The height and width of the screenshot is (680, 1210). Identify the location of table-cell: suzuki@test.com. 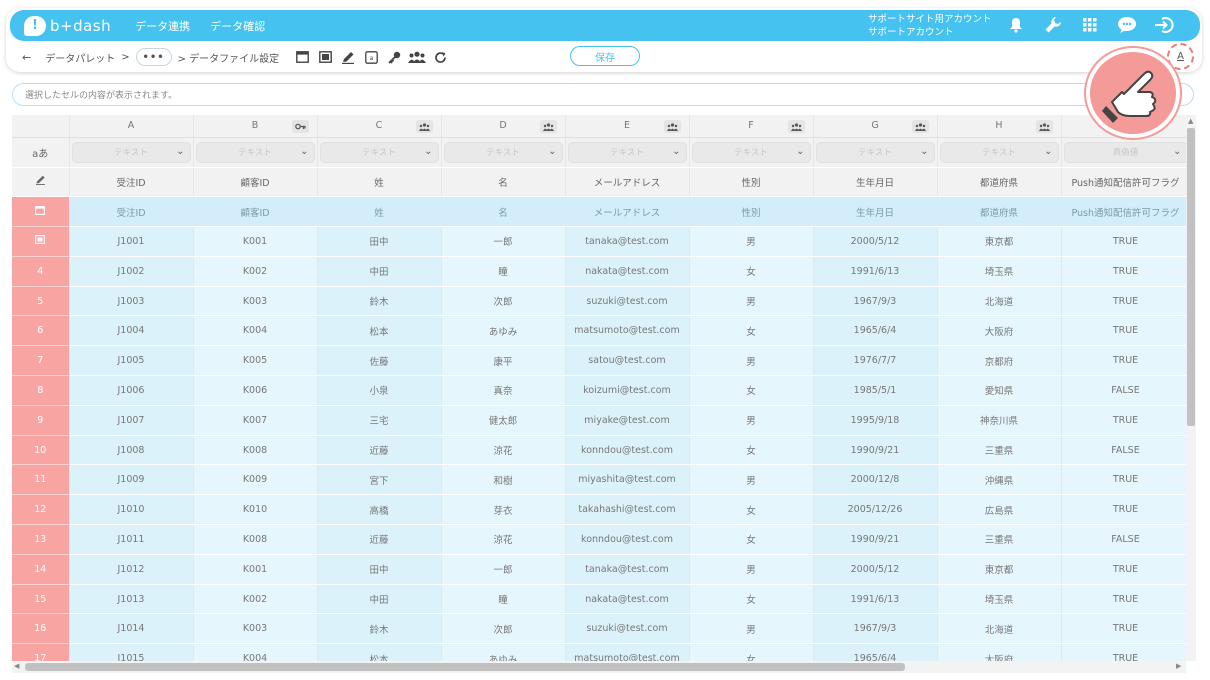
(627, 629).